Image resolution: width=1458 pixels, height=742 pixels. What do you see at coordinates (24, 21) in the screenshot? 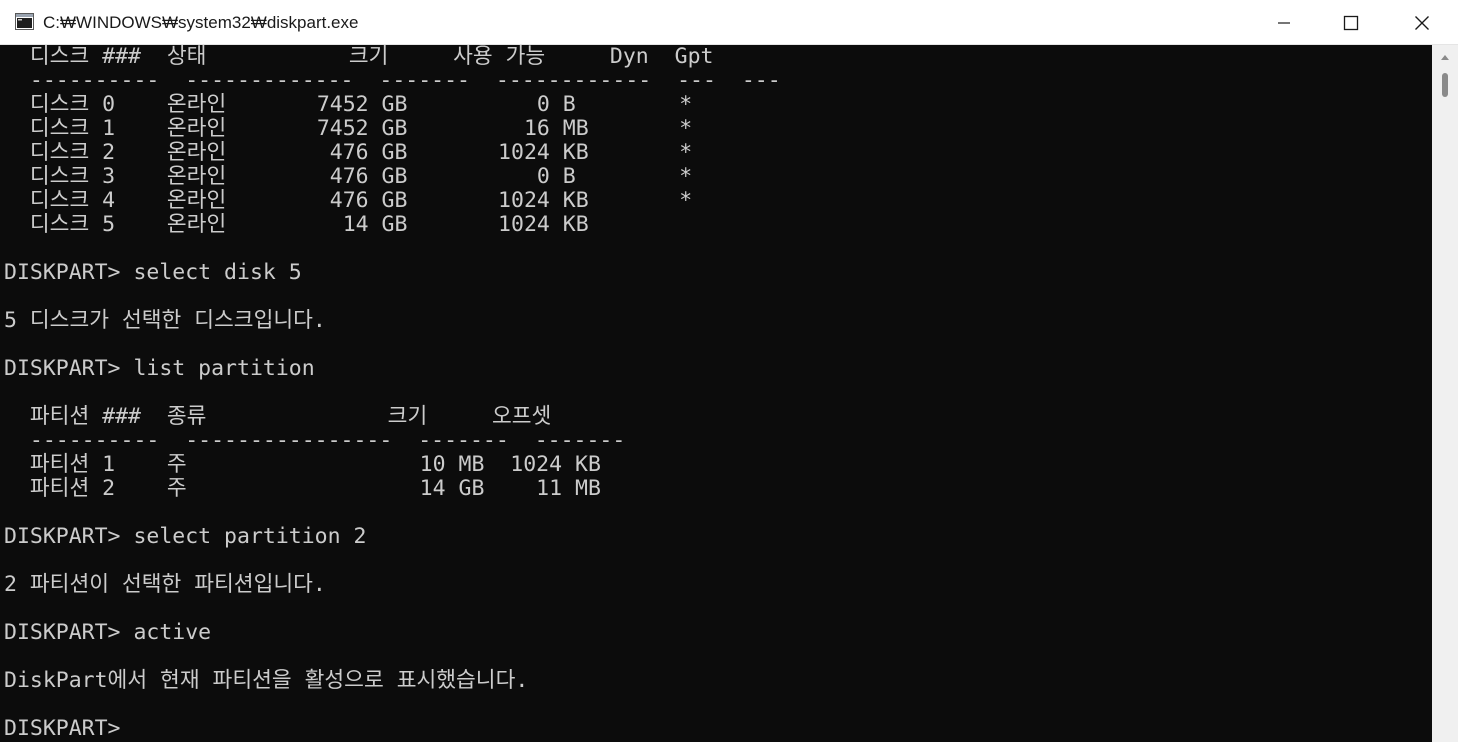
I see `console-app-icon` at bounding box center [24, 21].